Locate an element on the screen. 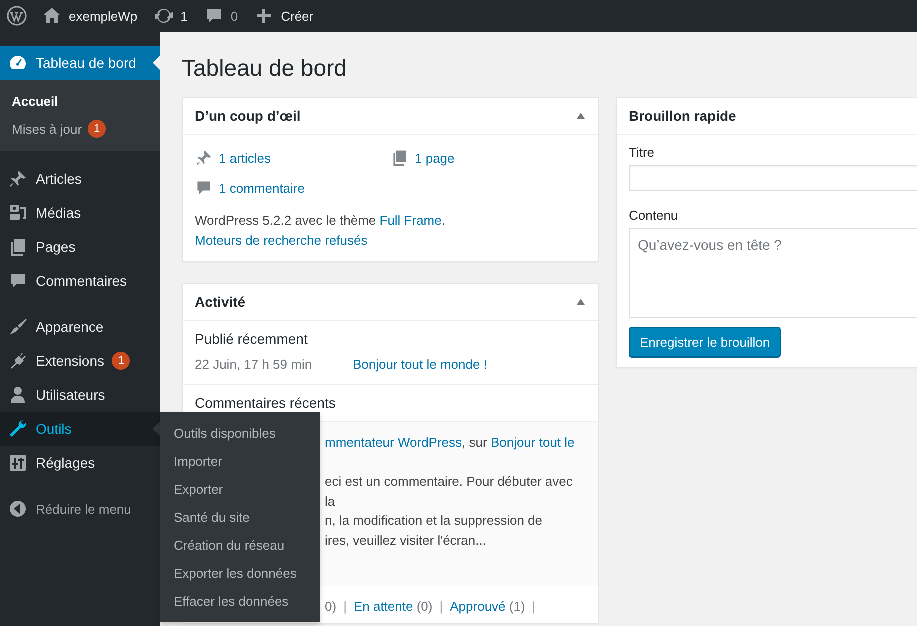 Image resolution: width=917 pixels, height=626 pixels. page-title: Tableau de bord is located at coordinates (265, 68).